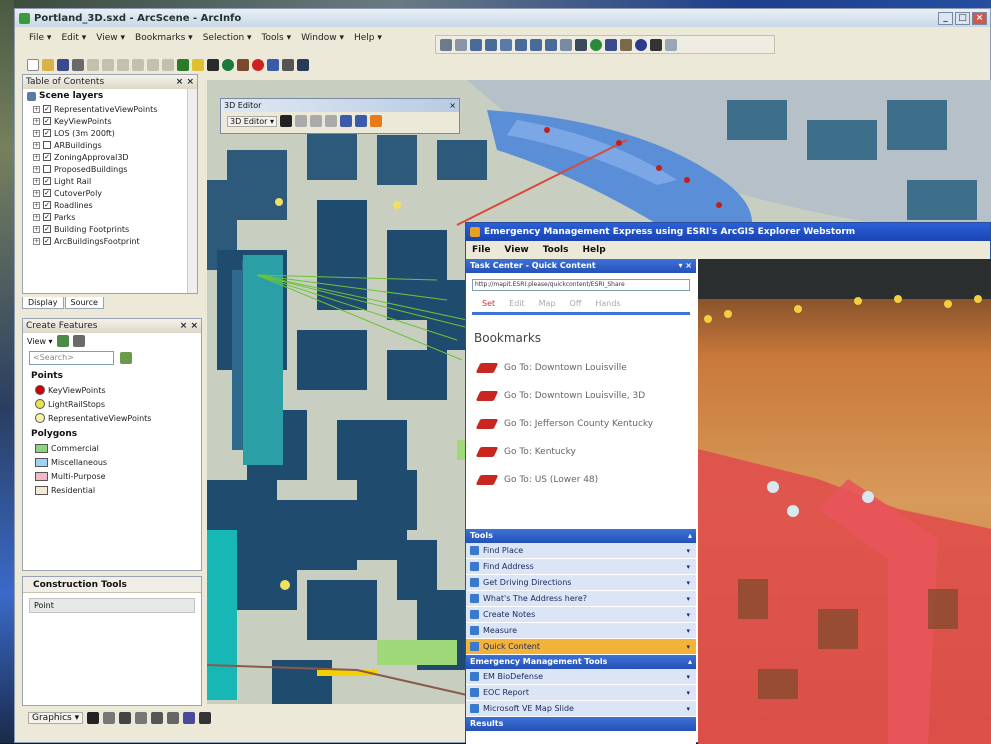 The height and width of the screenshot is (744, 991). What do you see at coordinates (84, 303) in the screenshot?
I see `tab-source: Source` at bounding box center [84, 303].